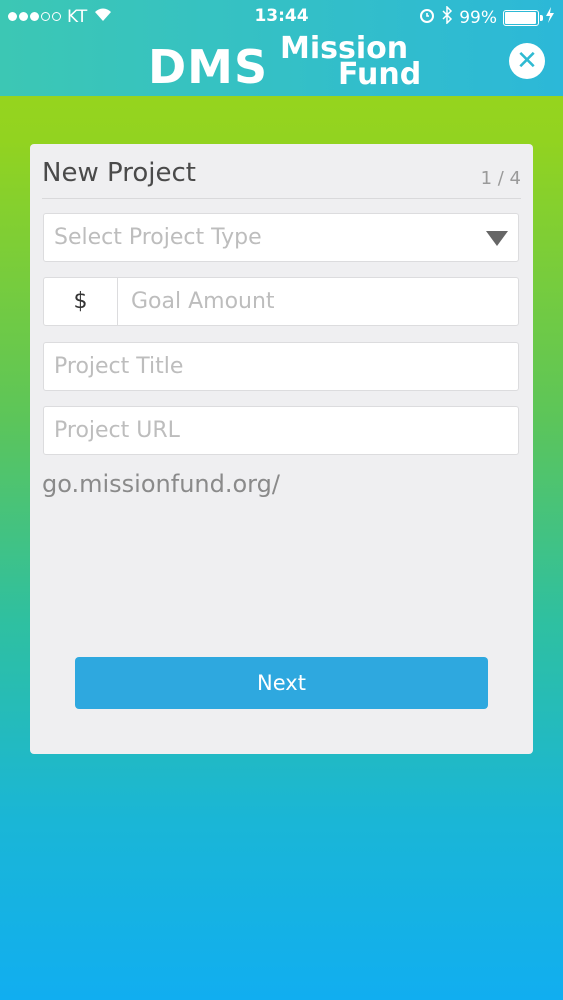 This screenshot has width=563, height=1000. Describe the element at coordinates (550, 17) in the screenshot. I see `charging-icon` at that location.